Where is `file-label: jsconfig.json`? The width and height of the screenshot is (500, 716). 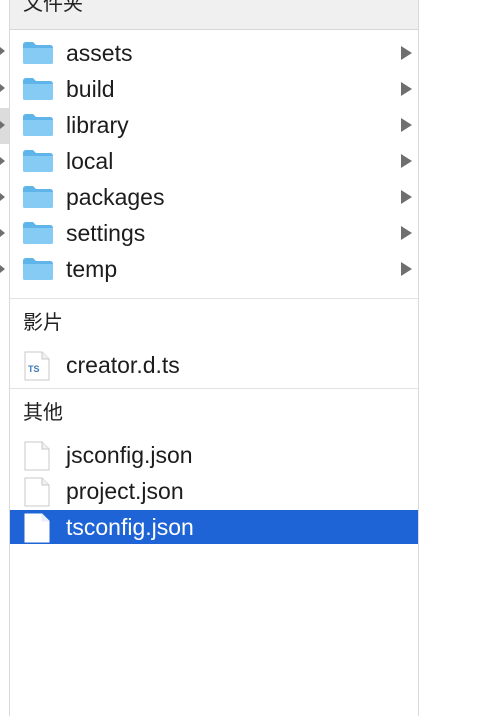
file-label: jsconfig.json is located at coordinates (129, 455).